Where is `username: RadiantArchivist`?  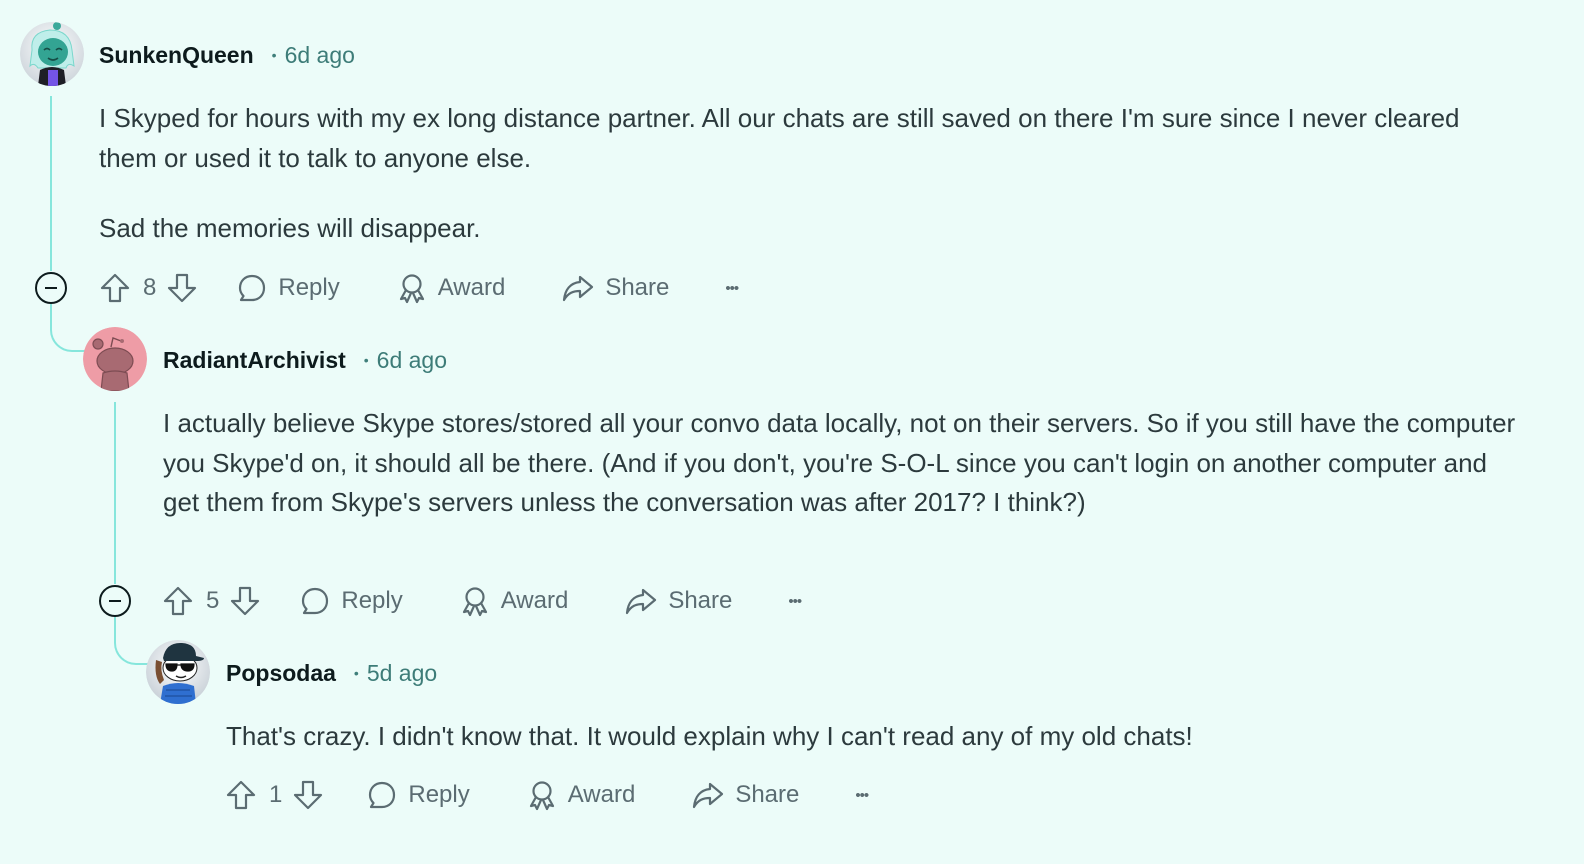
username: RadiantArchivist is located at coordinates (254, 360).